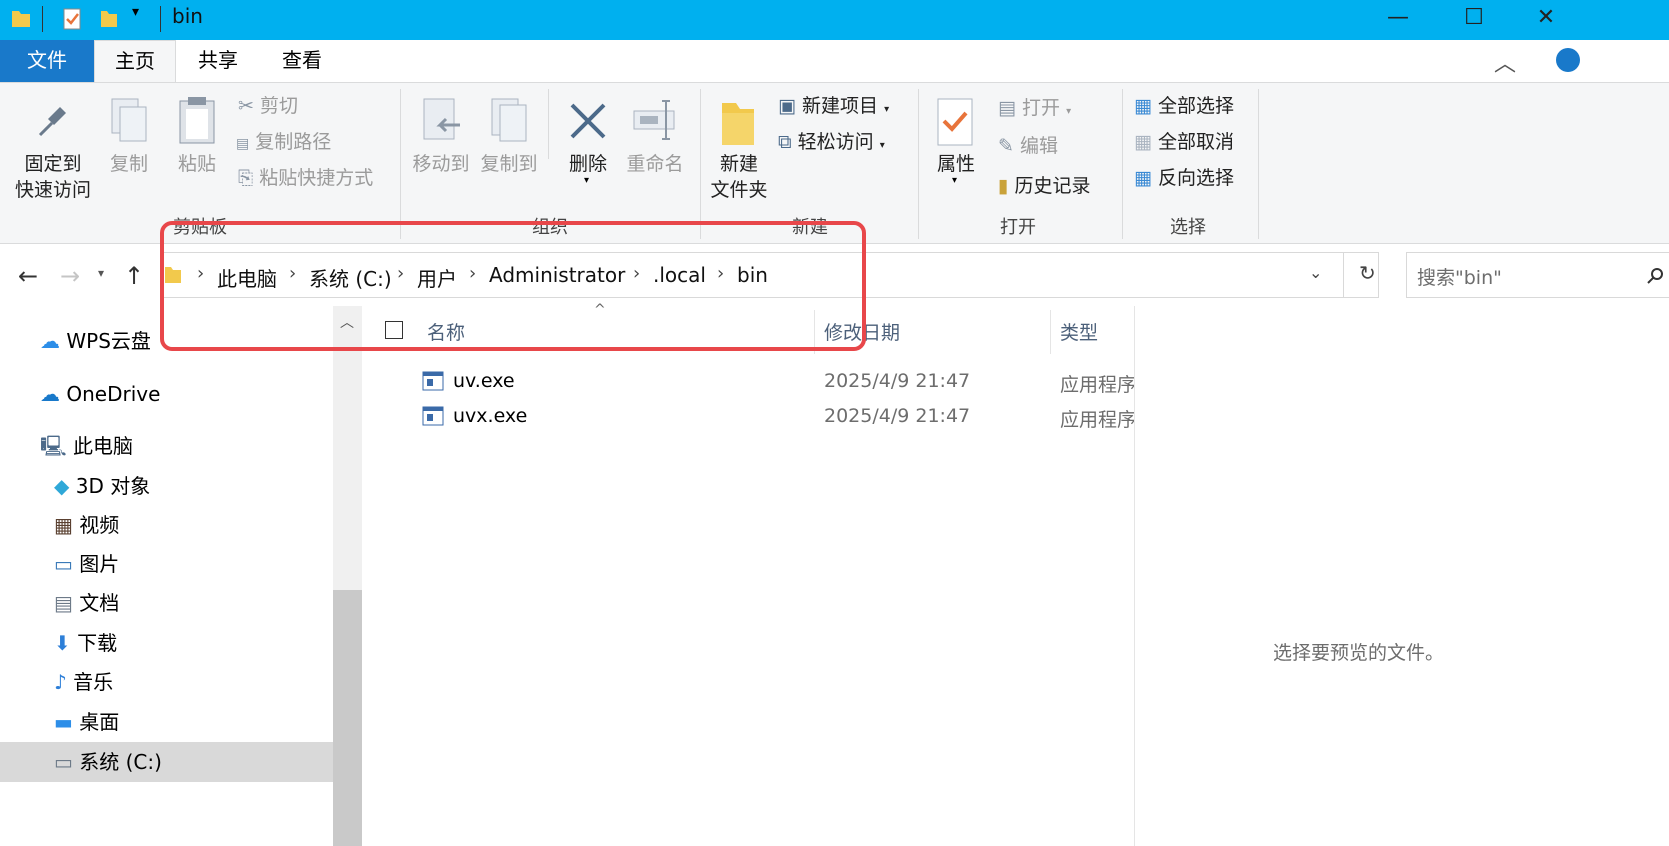 Image resolution: width=1669 pixels, height=846 pixels. Describe the element at coordinates (955, 164) in the screenshot. I see `properties-label: 属性` at that location.